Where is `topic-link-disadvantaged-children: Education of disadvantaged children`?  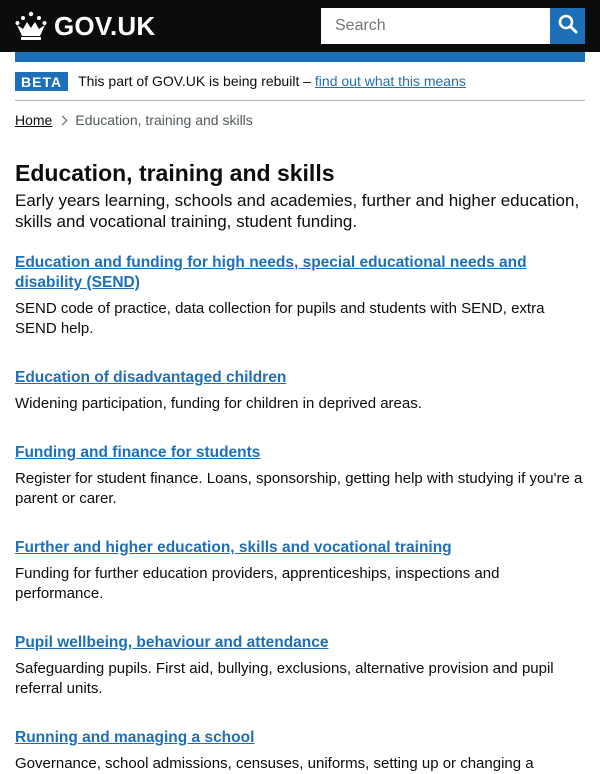 topic-link-disadvantaged-children: Education of disadvantaged children is located at coordinates (300, 378).